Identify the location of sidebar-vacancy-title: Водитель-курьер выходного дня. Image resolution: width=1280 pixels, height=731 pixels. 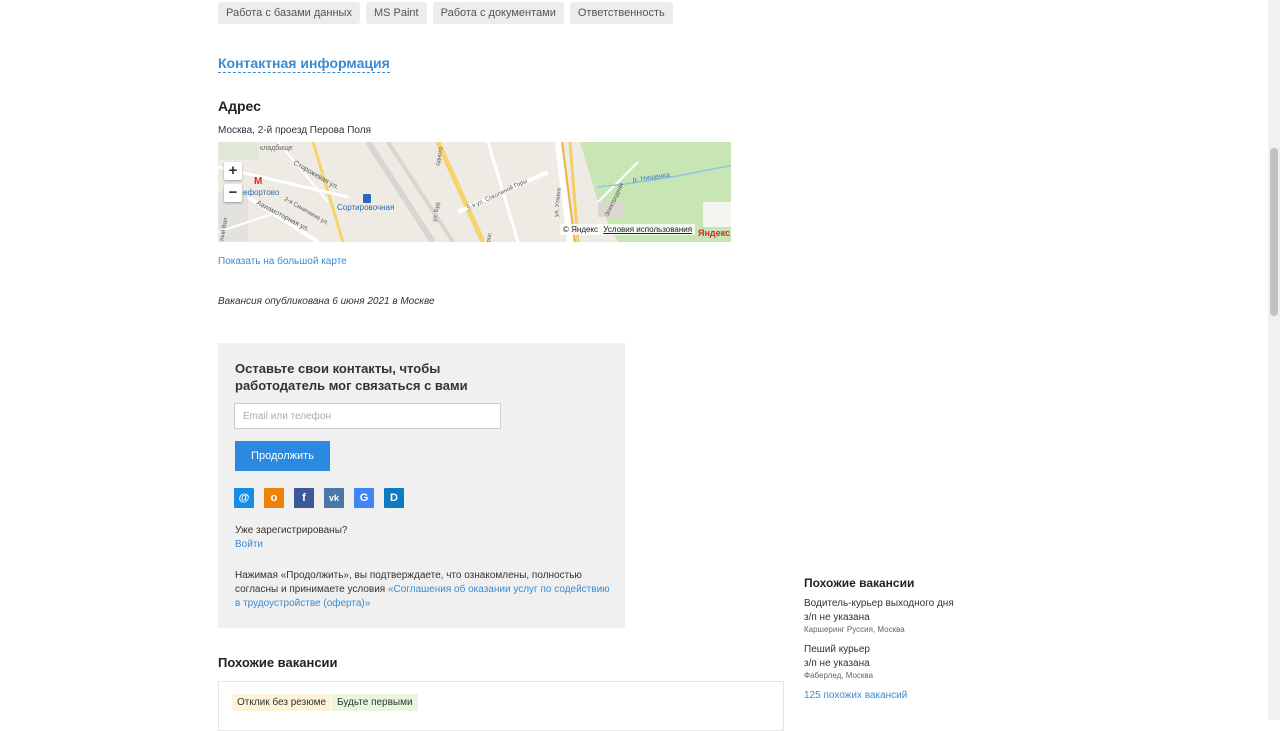
(879, 603).